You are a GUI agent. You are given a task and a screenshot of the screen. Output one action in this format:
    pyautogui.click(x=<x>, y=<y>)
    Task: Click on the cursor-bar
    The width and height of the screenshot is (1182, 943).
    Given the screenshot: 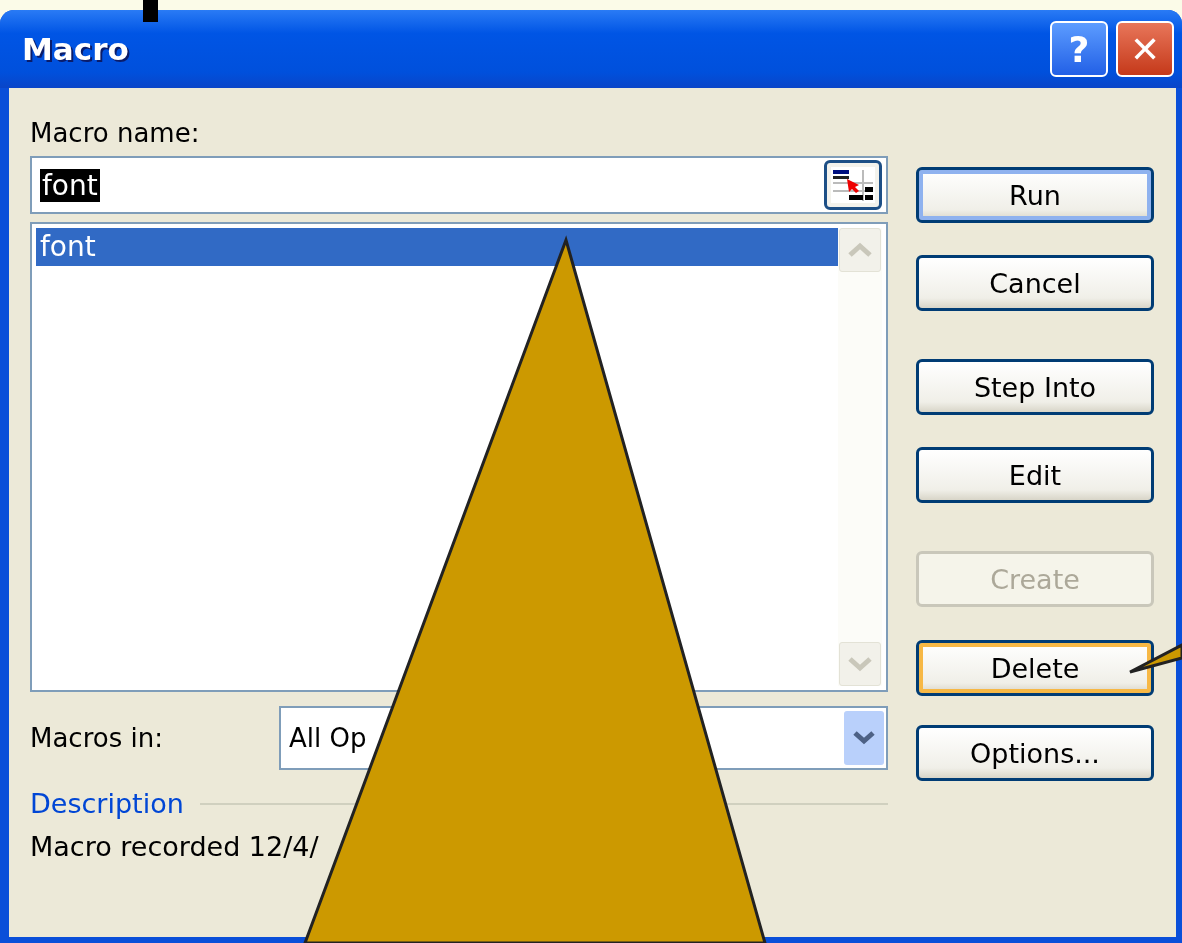 What is the action you would take?
    pyautogui.click(x=150, y=11)
    